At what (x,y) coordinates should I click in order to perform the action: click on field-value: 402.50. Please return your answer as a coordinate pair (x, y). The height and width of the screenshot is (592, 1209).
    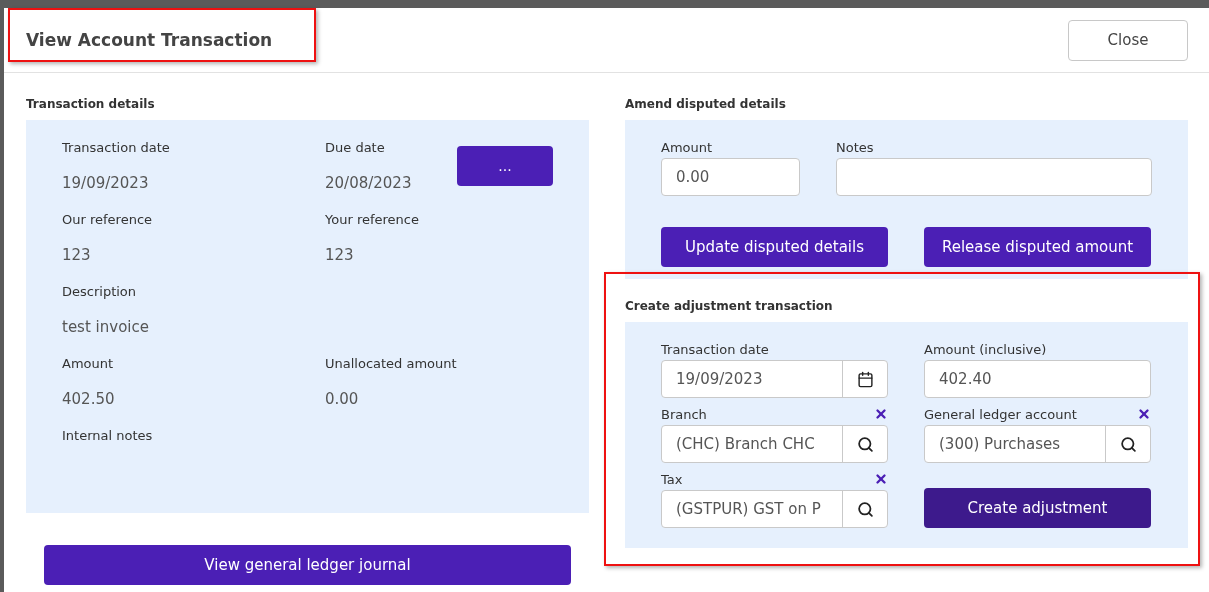
    Looking at the image, I should click on (89, 399).